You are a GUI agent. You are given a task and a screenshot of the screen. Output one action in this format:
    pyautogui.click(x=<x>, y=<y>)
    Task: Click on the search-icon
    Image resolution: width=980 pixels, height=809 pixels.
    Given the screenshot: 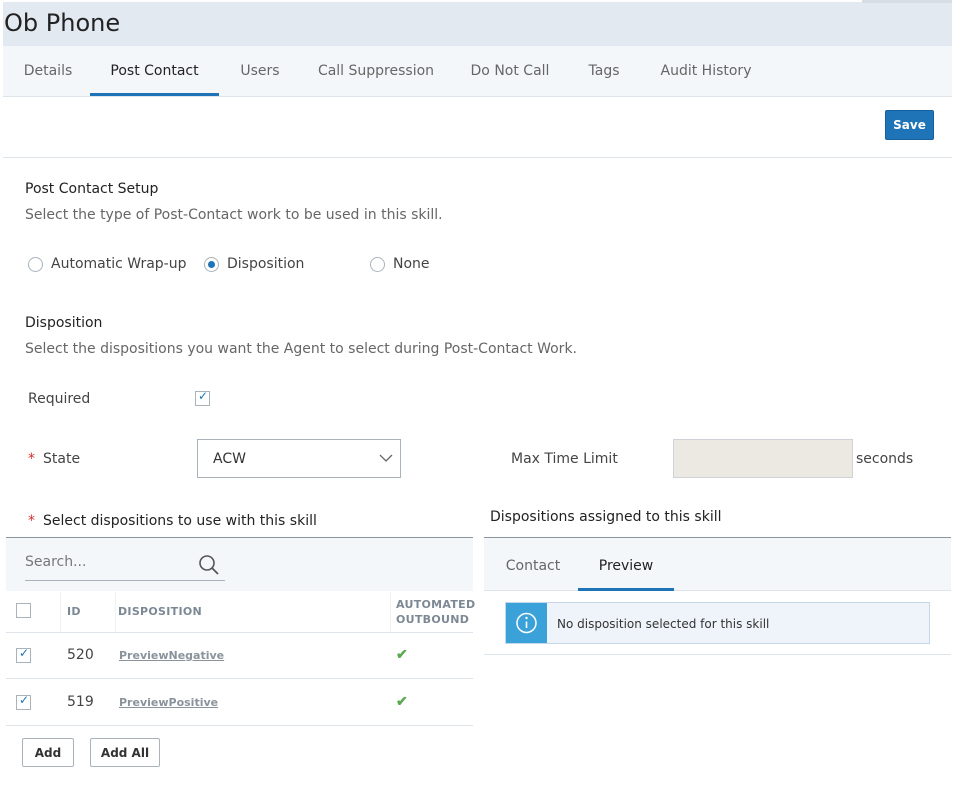 What is the action you would take?
    pyautogui.click(x=209, y=565)
    